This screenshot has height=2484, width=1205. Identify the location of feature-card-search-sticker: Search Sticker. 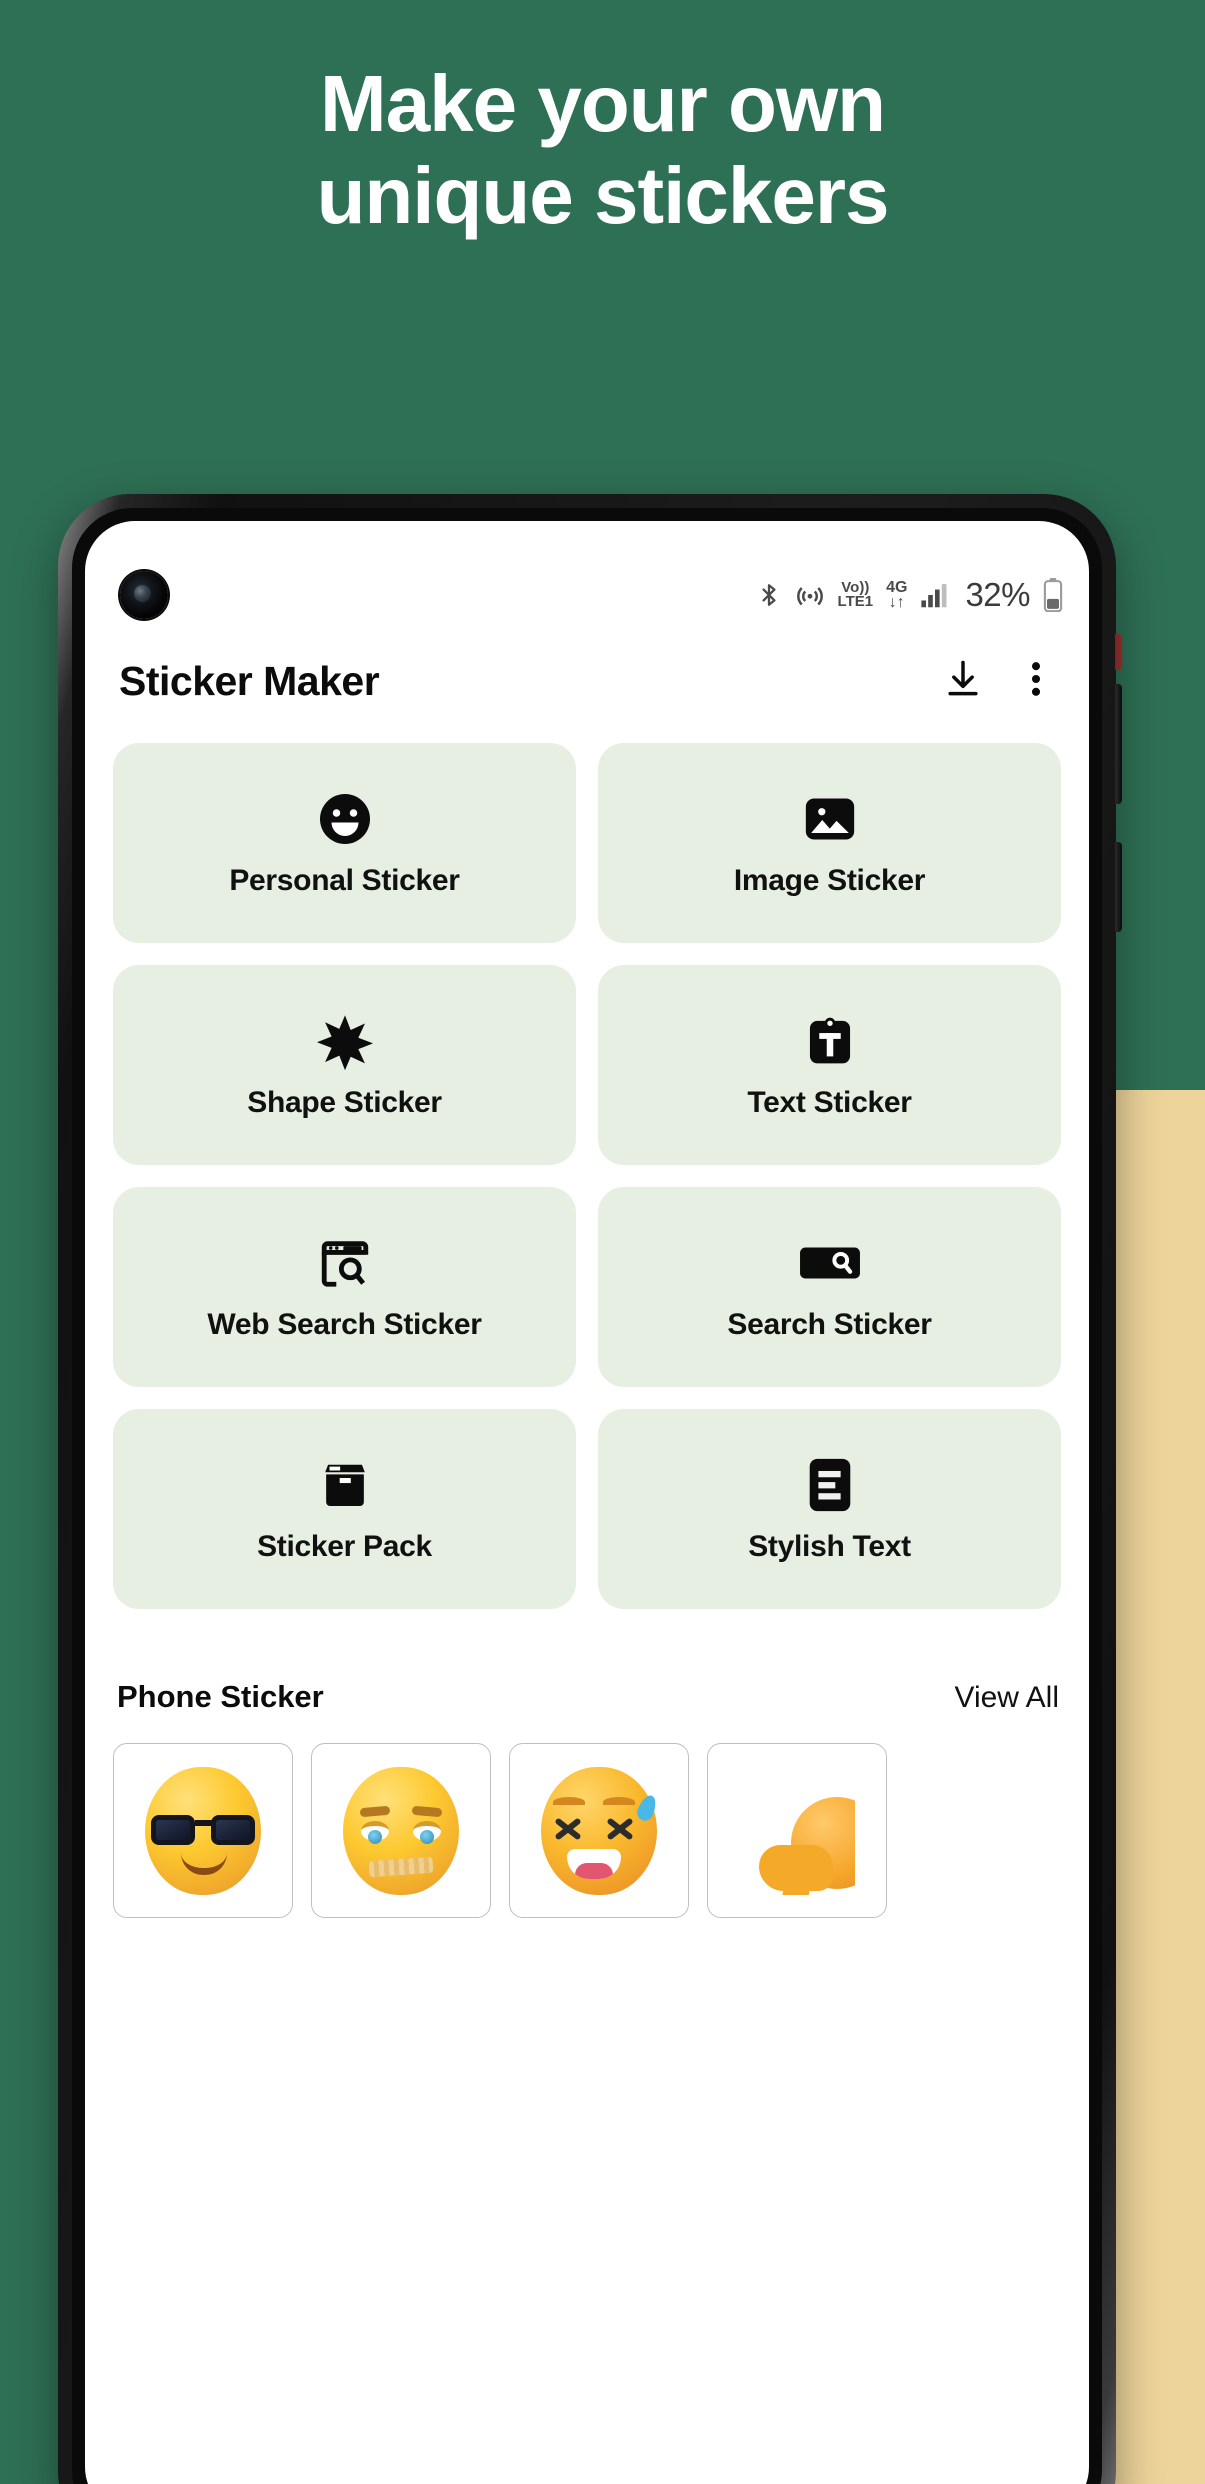
(829, 1287).